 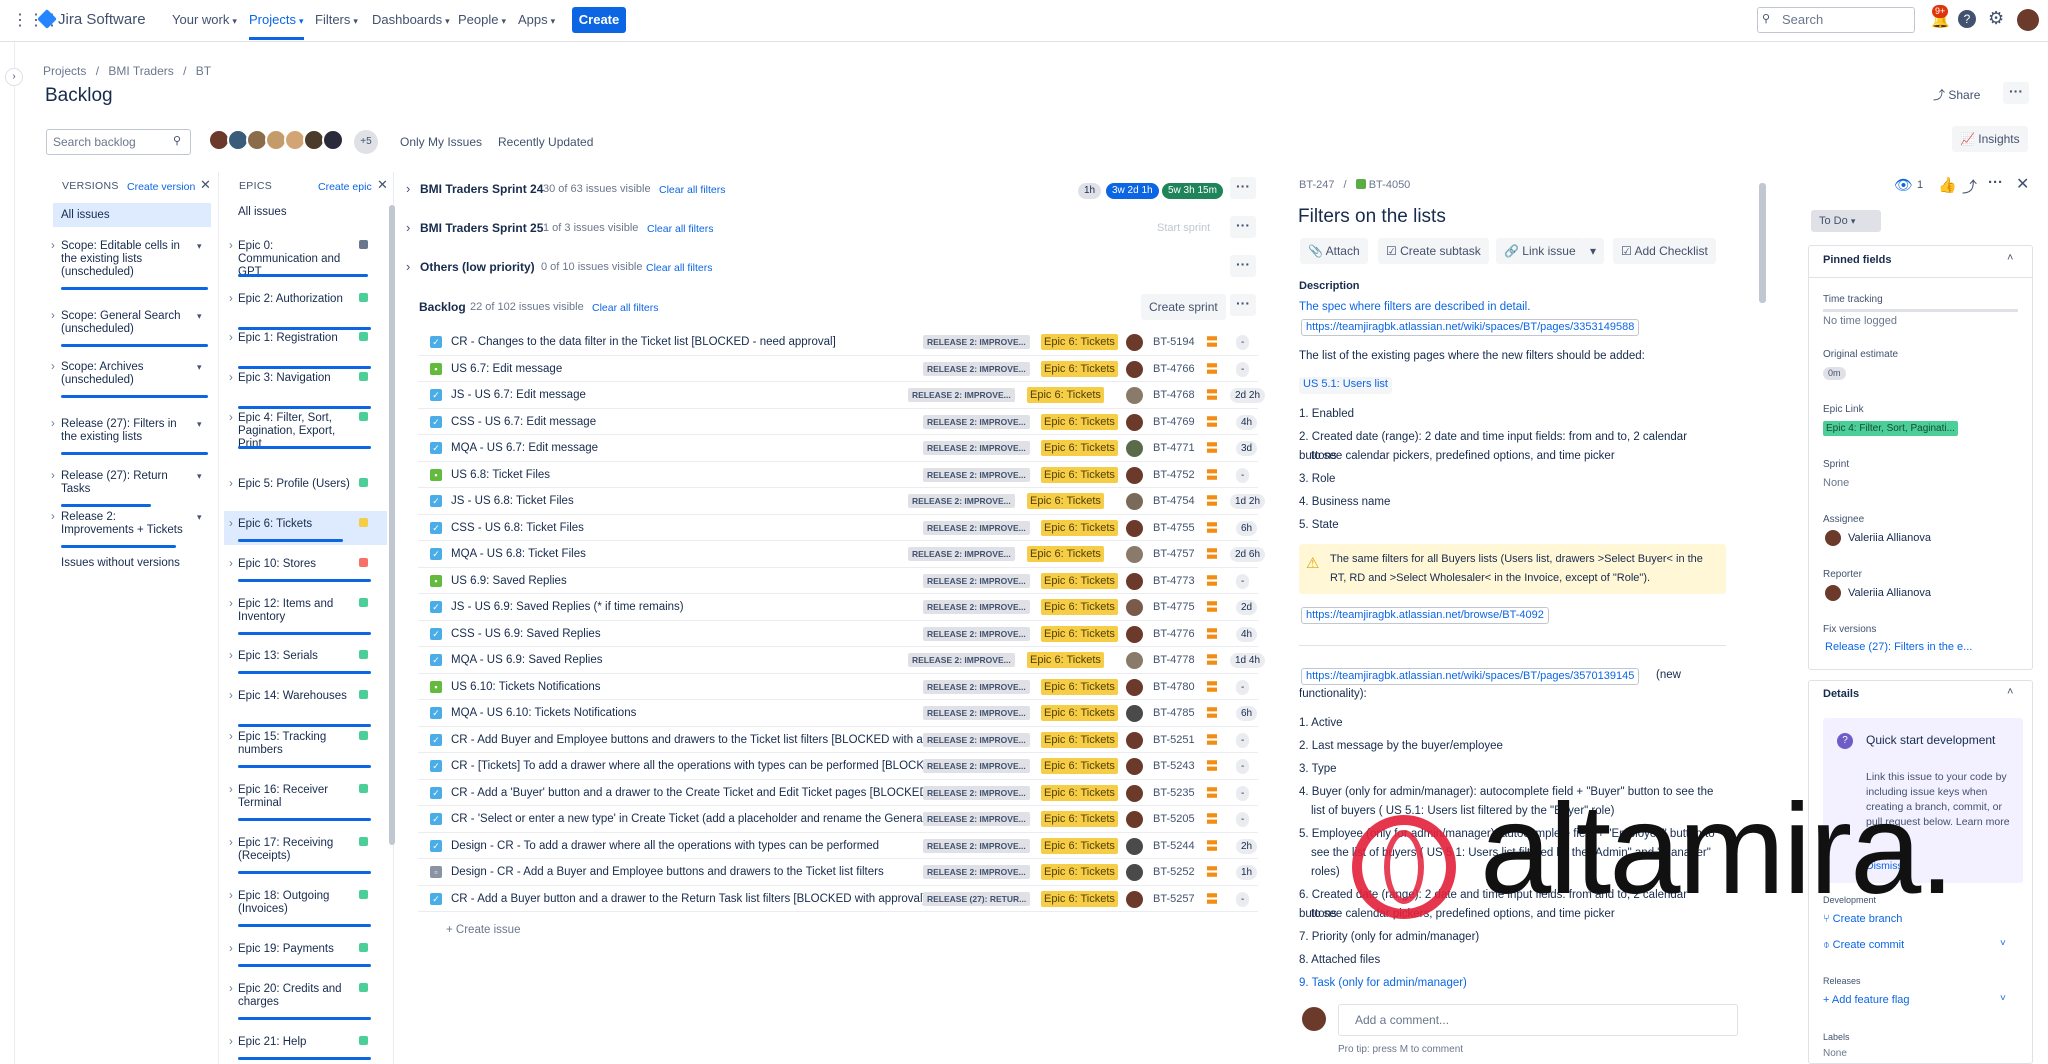 I want to click on issue-summary: MQA - US 6.8: Ticket Files, so click(x=678, y=554).